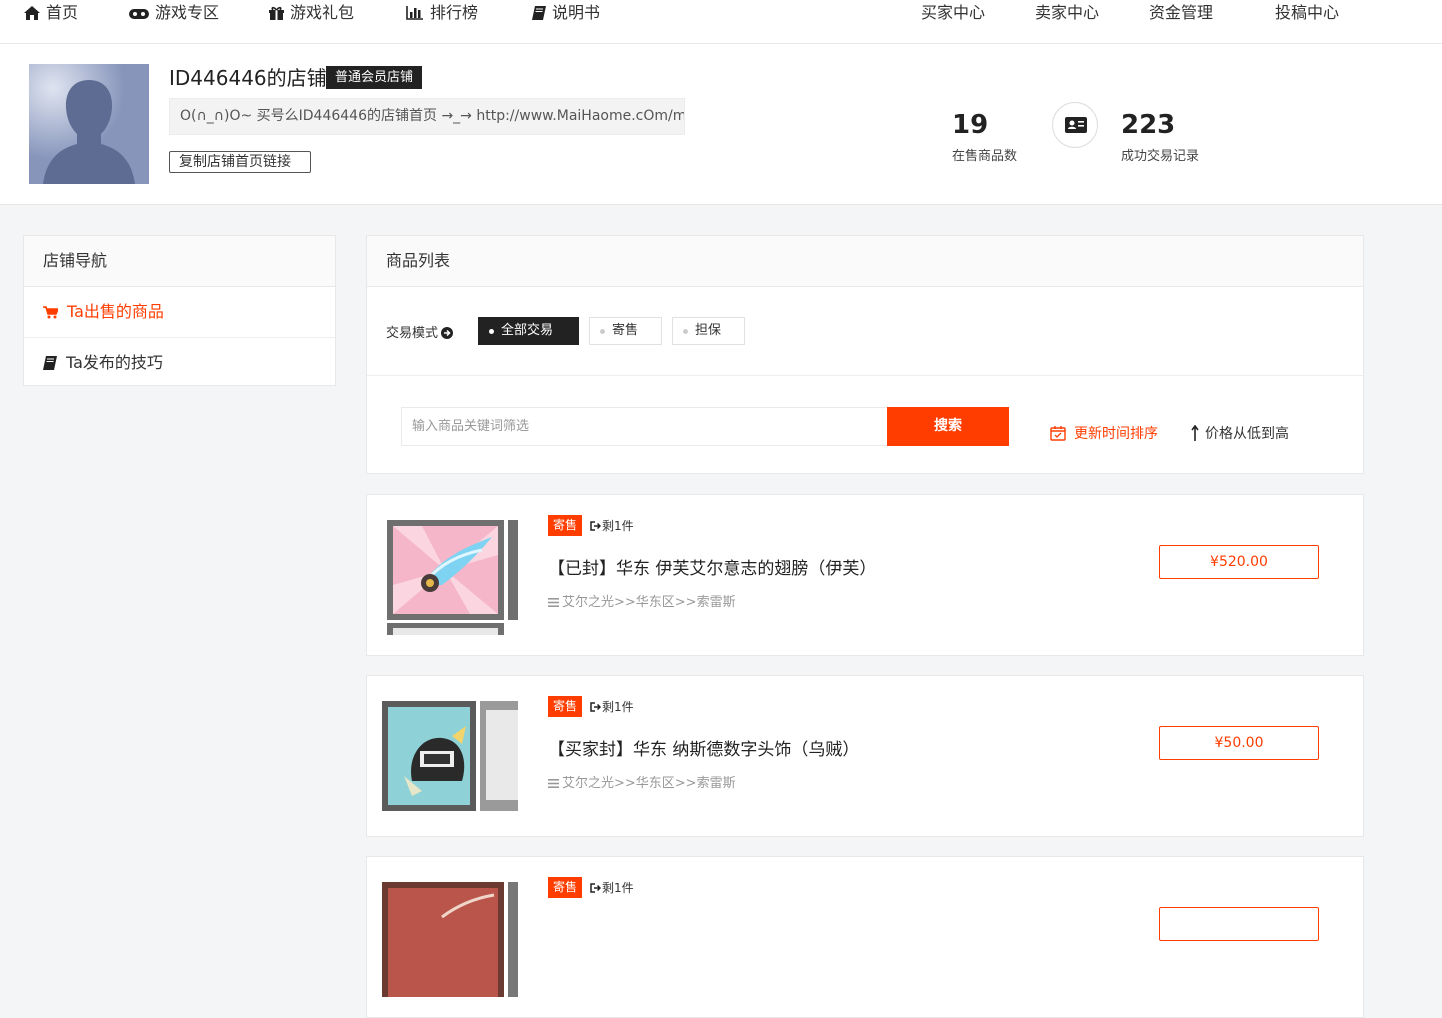  I want to click on trade-count-label: 成功交易记录, so click(1160, 156).